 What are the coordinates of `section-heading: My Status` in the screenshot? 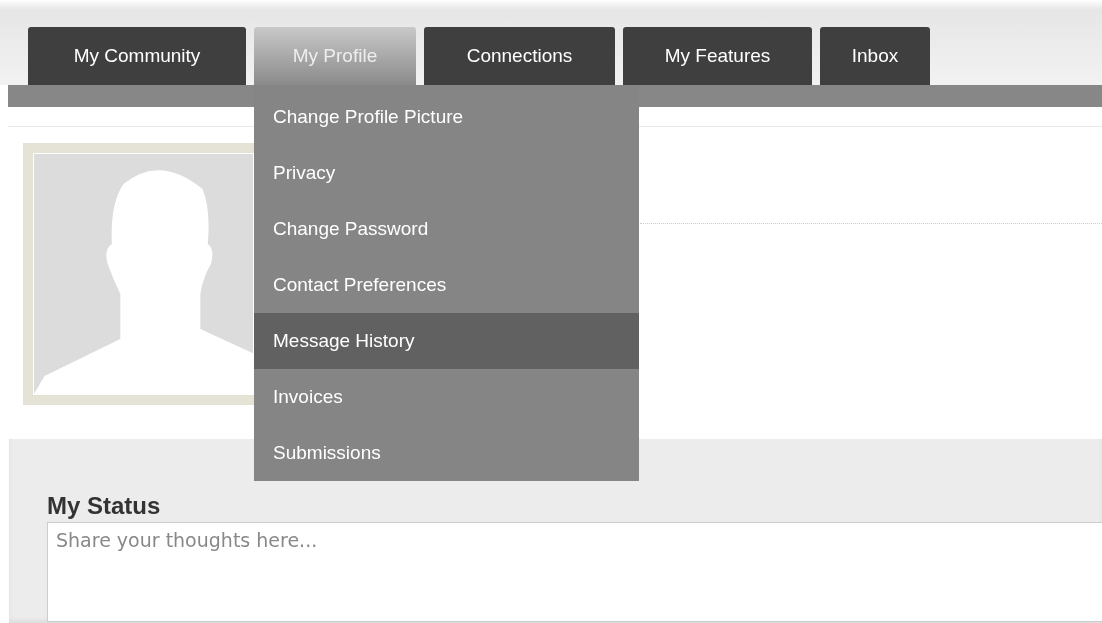 It's located at (104, 506).